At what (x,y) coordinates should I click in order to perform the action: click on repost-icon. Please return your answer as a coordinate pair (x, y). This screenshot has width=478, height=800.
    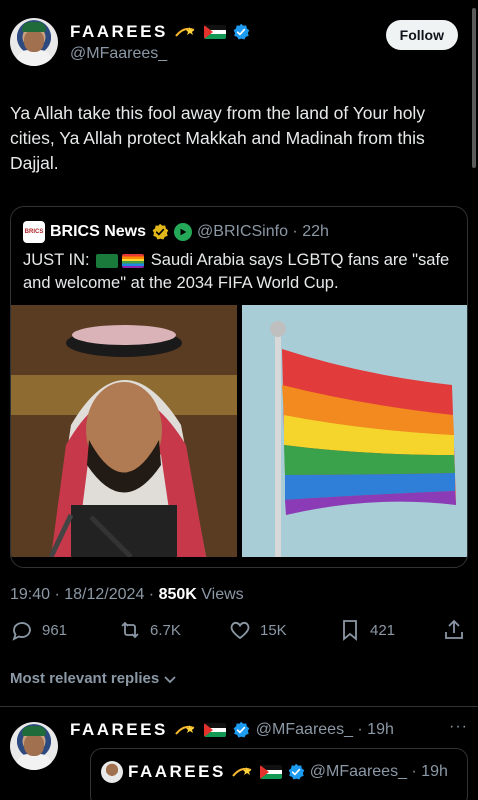
    Looking at the image, I should click on (130, 630).